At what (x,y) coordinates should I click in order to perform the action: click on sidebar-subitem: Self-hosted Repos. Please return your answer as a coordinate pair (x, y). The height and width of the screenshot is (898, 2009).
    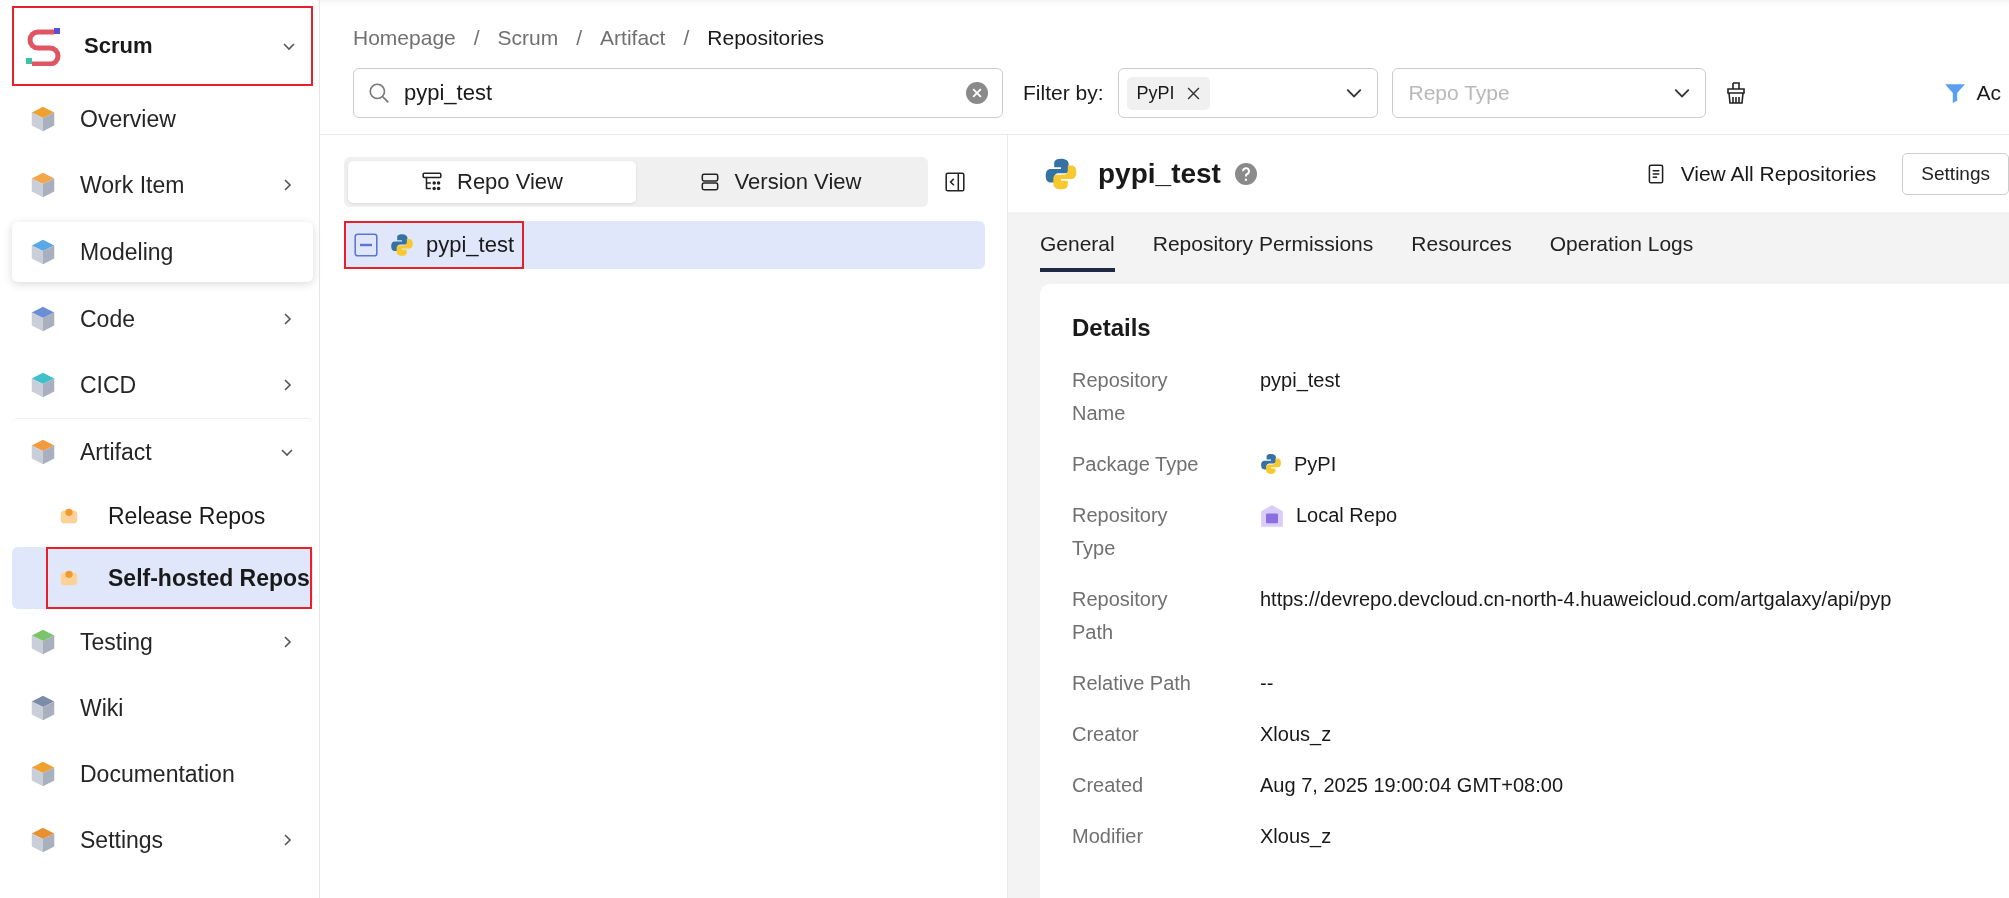
    Looking at the image, I should click on (162, 578).